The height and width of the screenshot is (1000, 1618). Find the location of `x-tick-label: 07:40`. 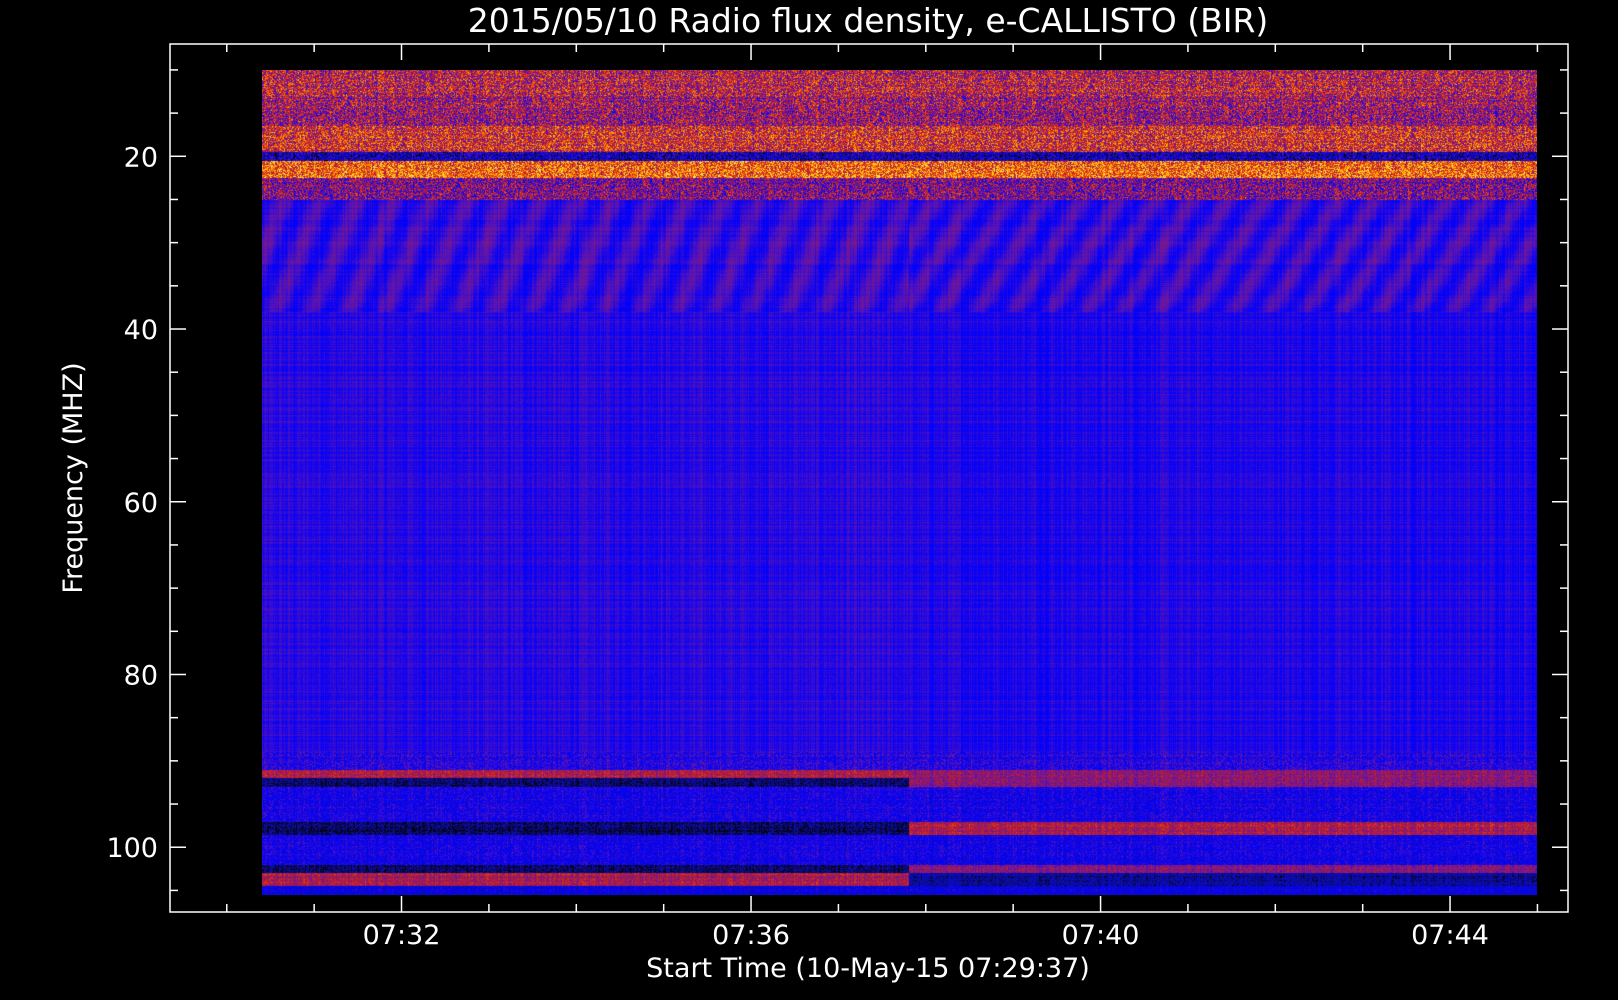

x-tick-label: 07:40 is located at coordinates (1101, 935).